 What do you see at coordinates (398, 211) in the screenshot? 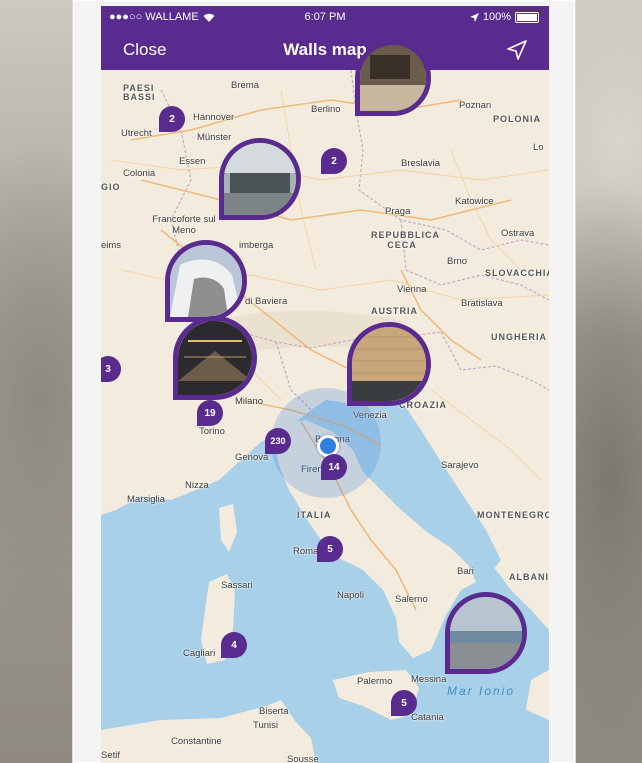
I see `map-label-city: Praga` at bounding box center [398, 211].